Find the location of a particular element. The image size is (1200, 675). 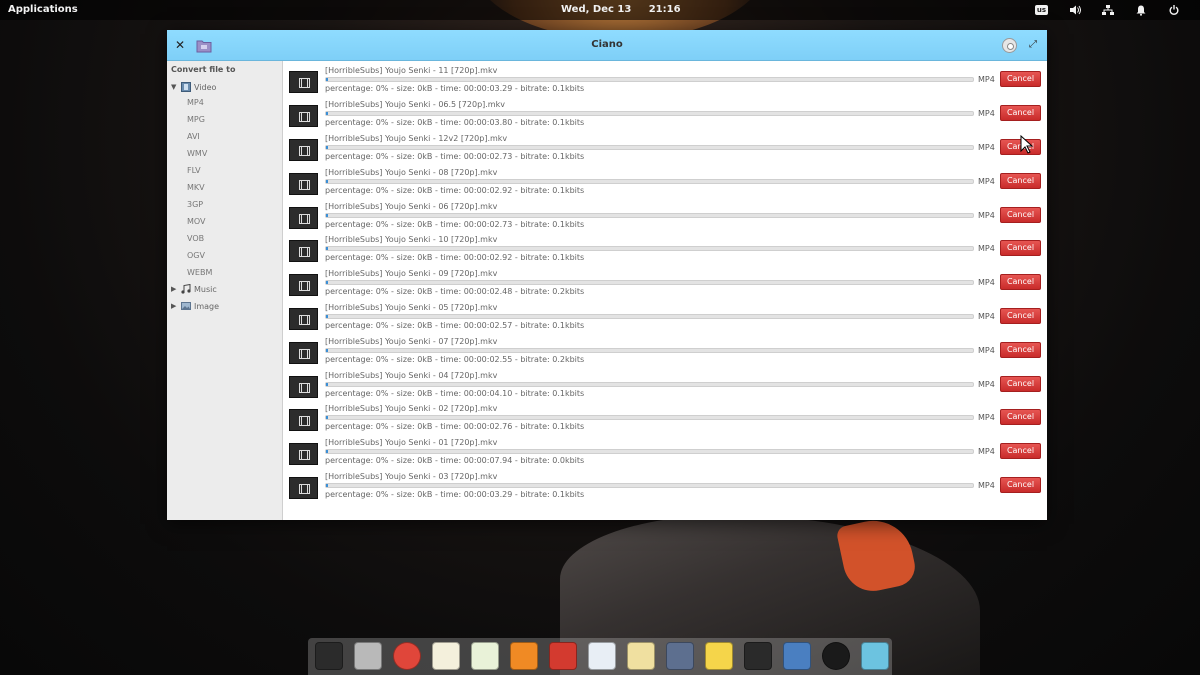

keyboard-indicator: us is located at coordinates (1041, 10).